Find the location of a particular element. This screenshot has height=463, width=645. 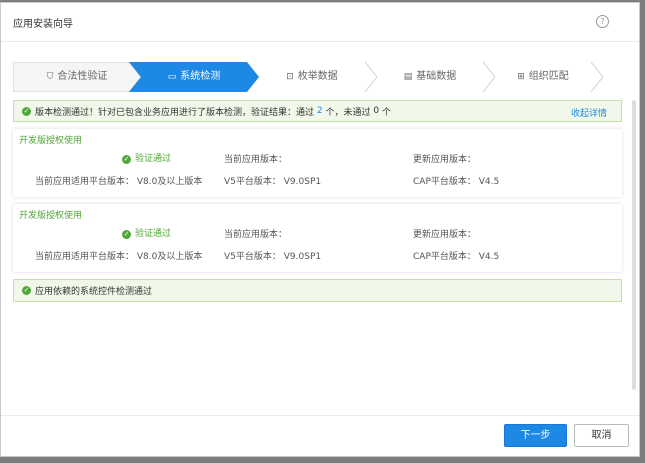

next-button: 下一步 is located at coordinates (535, 435).